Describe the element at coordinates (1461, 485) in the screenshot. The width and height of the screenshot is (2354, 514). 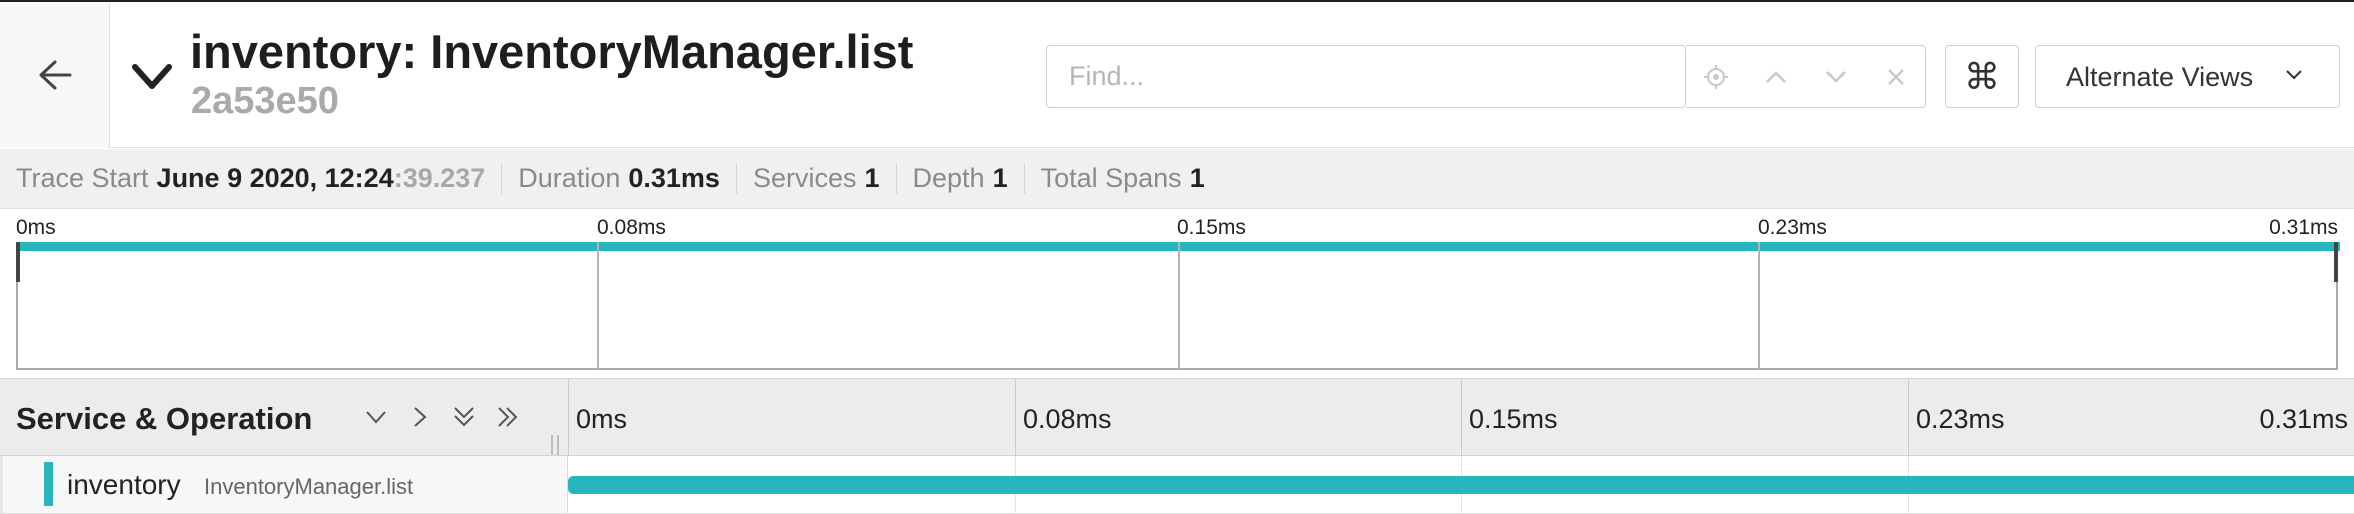
I see `span-duration-bar` at that location.